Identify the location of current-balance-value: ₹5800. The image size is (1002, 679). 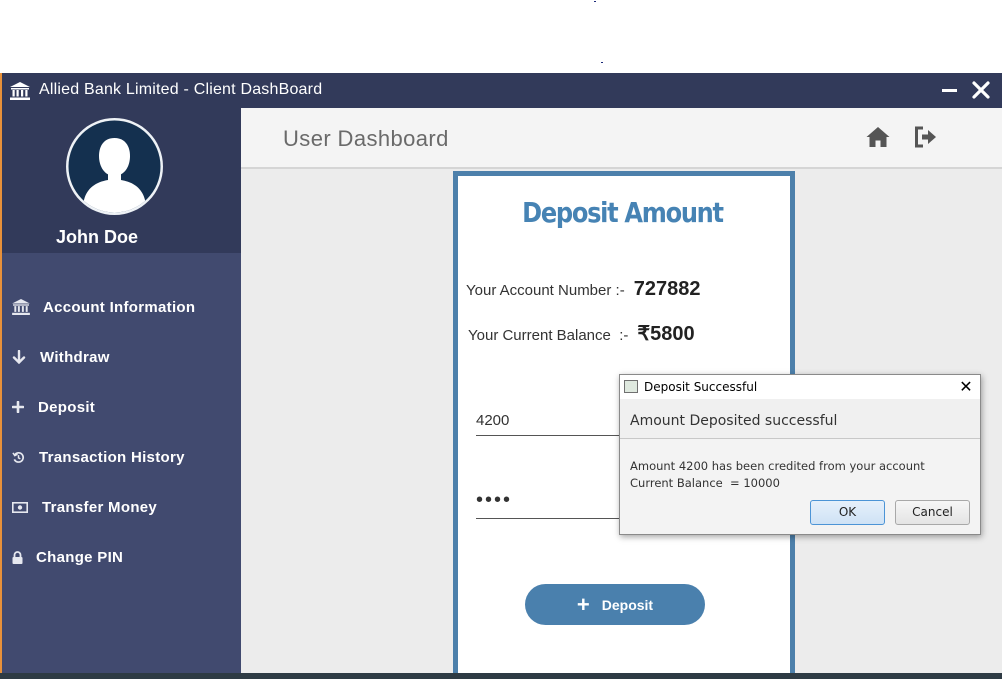
(666, 334).